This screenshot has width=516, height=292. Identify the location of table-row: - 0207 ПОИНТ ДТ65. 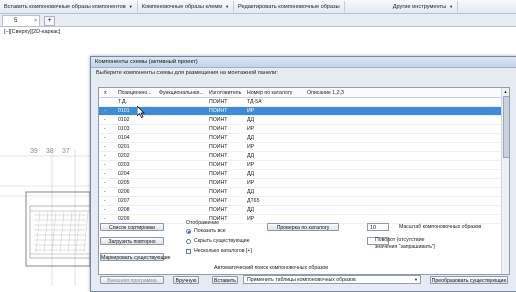
(304, 201).